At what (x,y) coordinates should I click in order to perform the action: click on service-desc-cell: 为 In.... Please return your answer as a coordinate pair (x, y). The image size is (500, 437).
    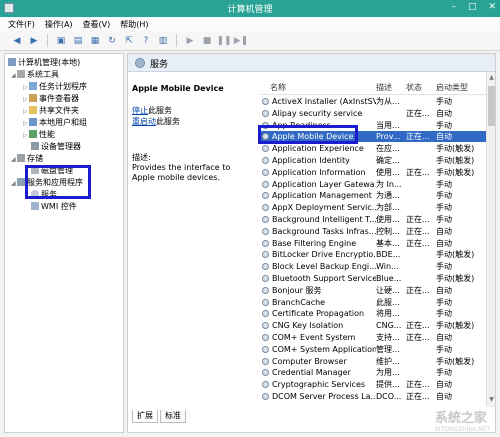
    Looking at the image, I should click on (389, 184).